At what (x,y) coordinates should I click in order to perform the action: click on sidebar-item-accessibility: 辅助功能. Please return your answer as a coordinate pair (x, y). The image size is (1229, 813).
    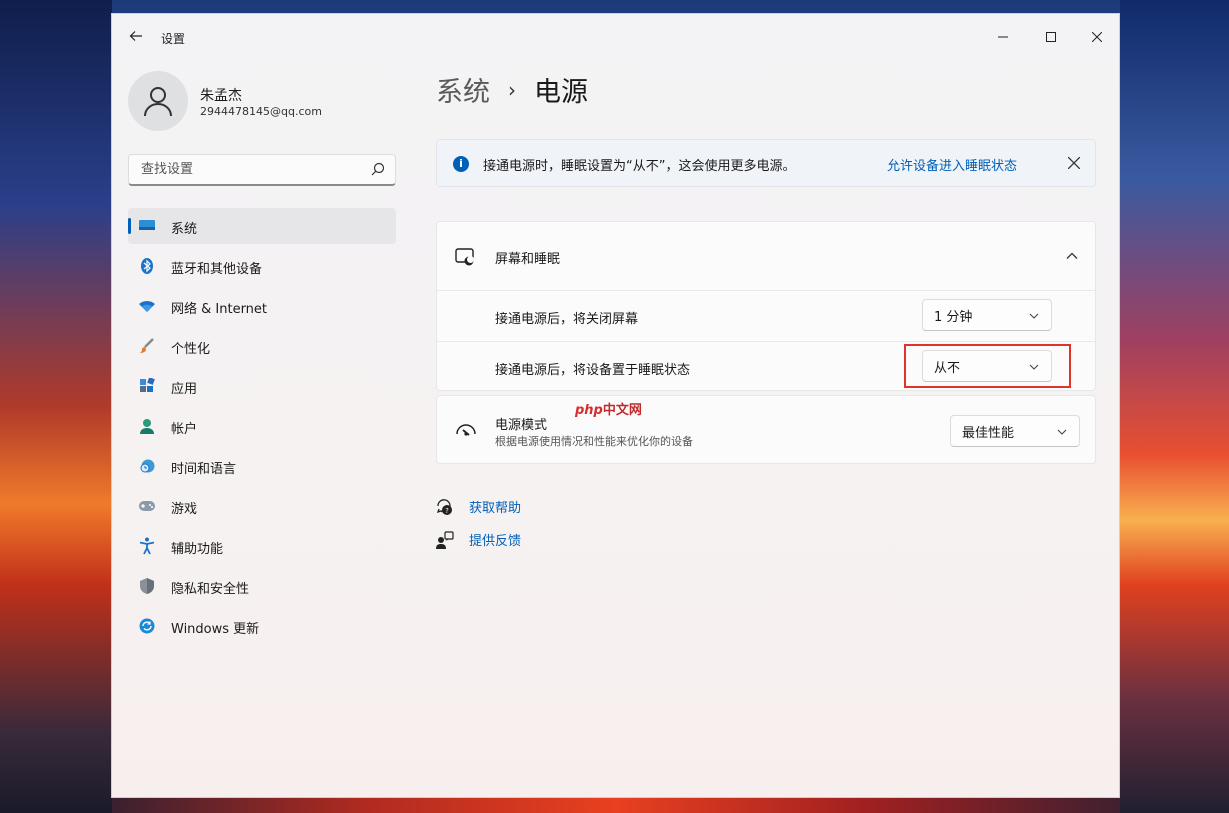
    Looking at the image, I should click on (262, 546).